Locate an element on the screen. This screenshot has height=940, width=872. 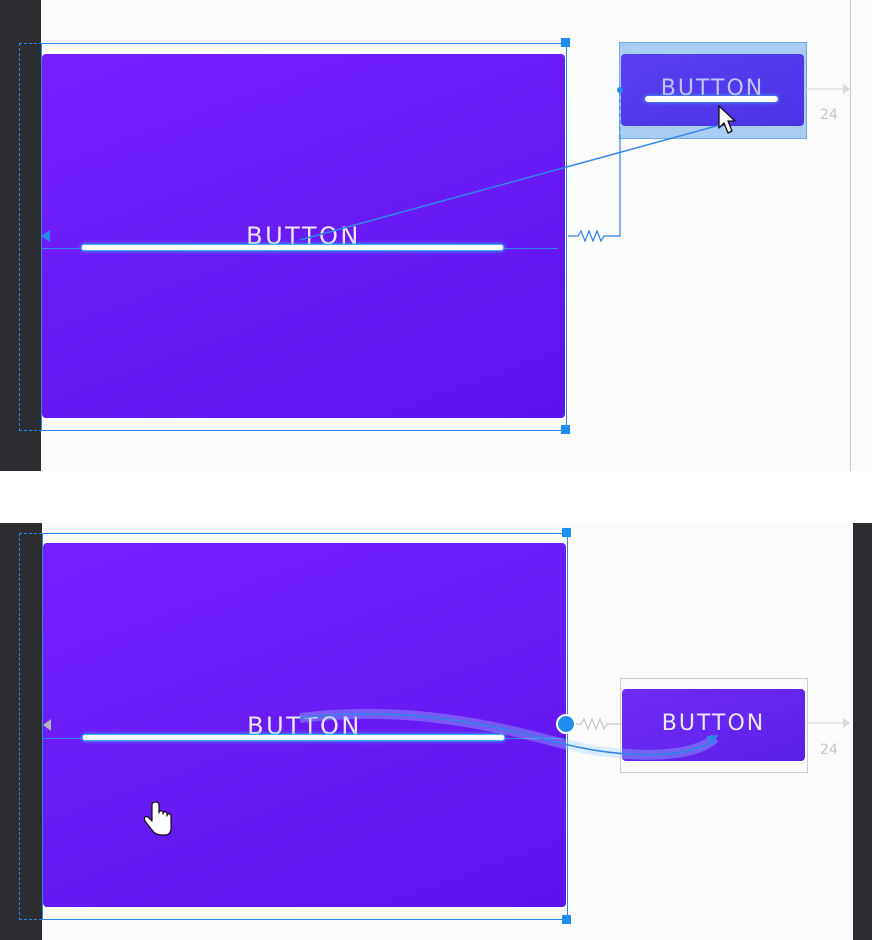
hand-pointer-icon is located at coordinates (157, 818).